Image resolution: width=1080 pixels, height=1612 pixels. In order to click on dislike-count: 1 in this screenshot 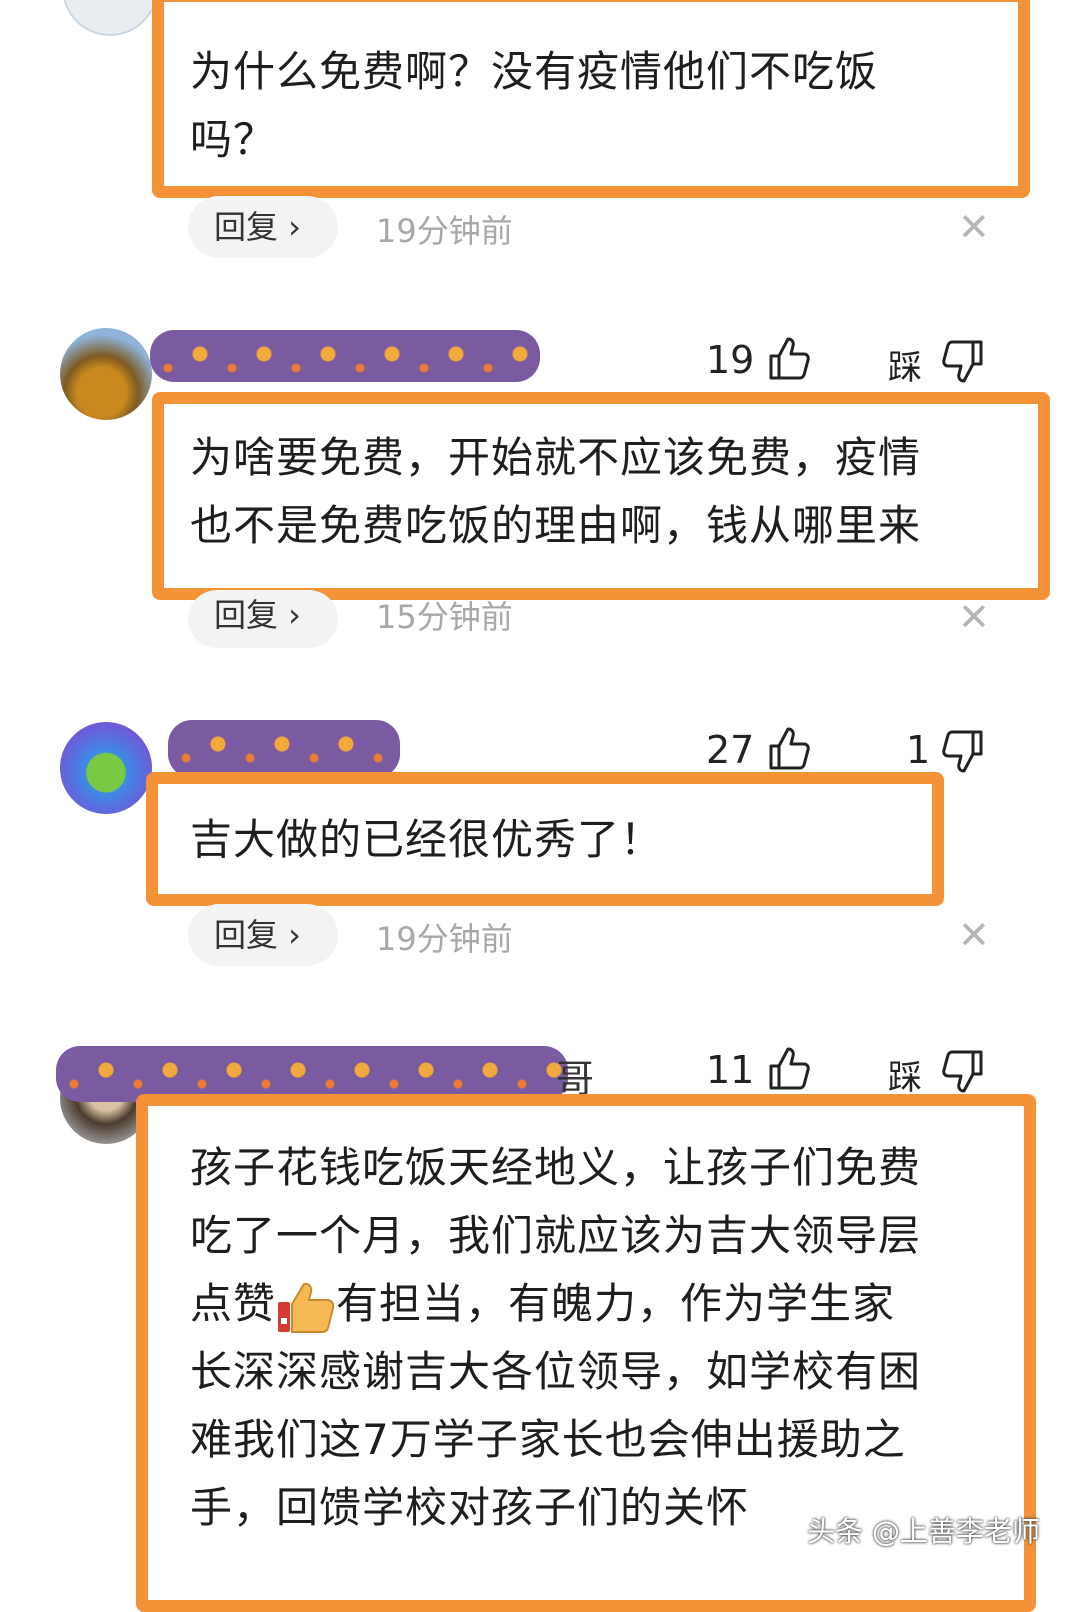, I will do `click(918, 750)`.